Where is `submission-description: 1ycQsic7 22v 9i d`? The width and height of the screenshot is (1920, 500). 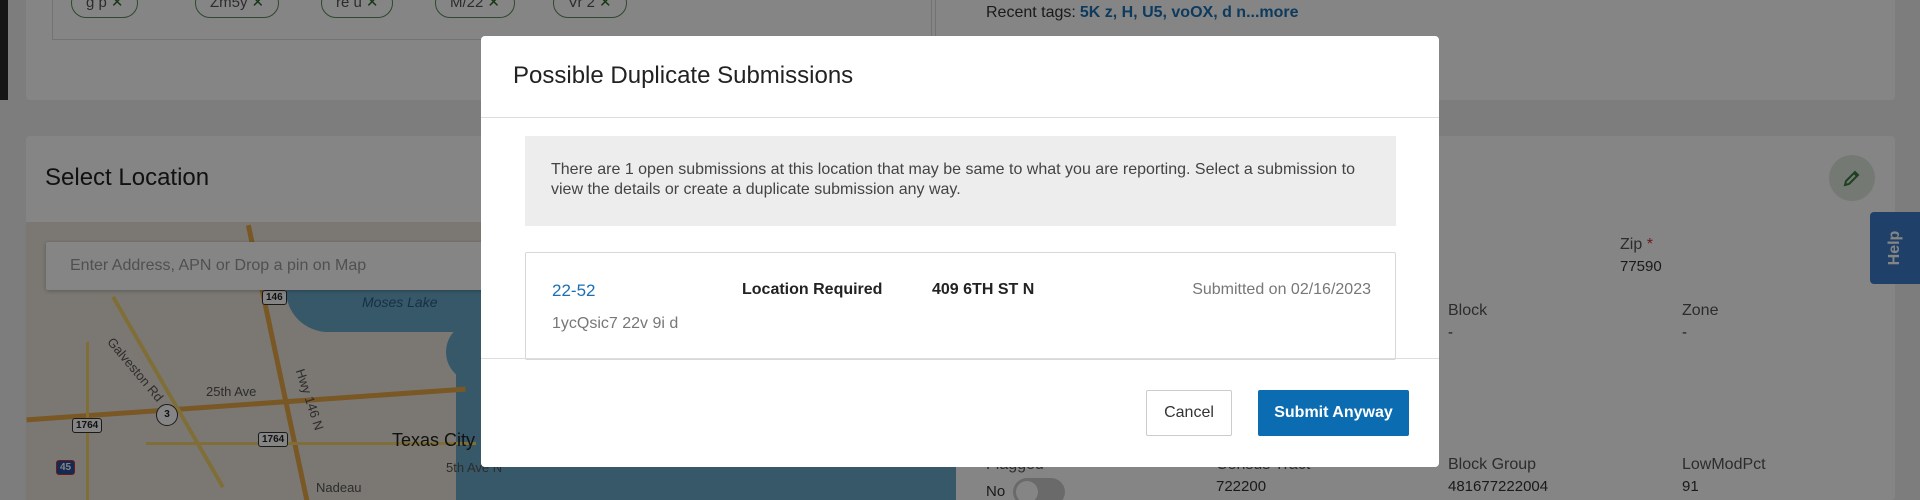
submission-description: 1ycQsic7 22v 9i d is located at coordinates (615, 323).